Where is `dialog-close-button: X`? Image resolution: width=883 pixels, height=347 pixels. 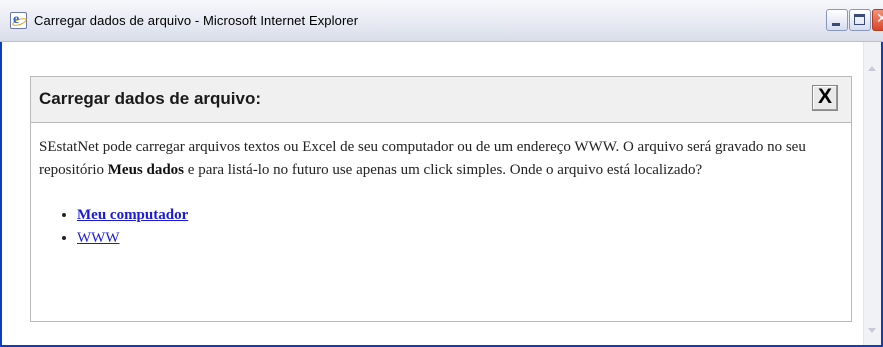
dialog-close-button: X is located at coordinates (825, 98).